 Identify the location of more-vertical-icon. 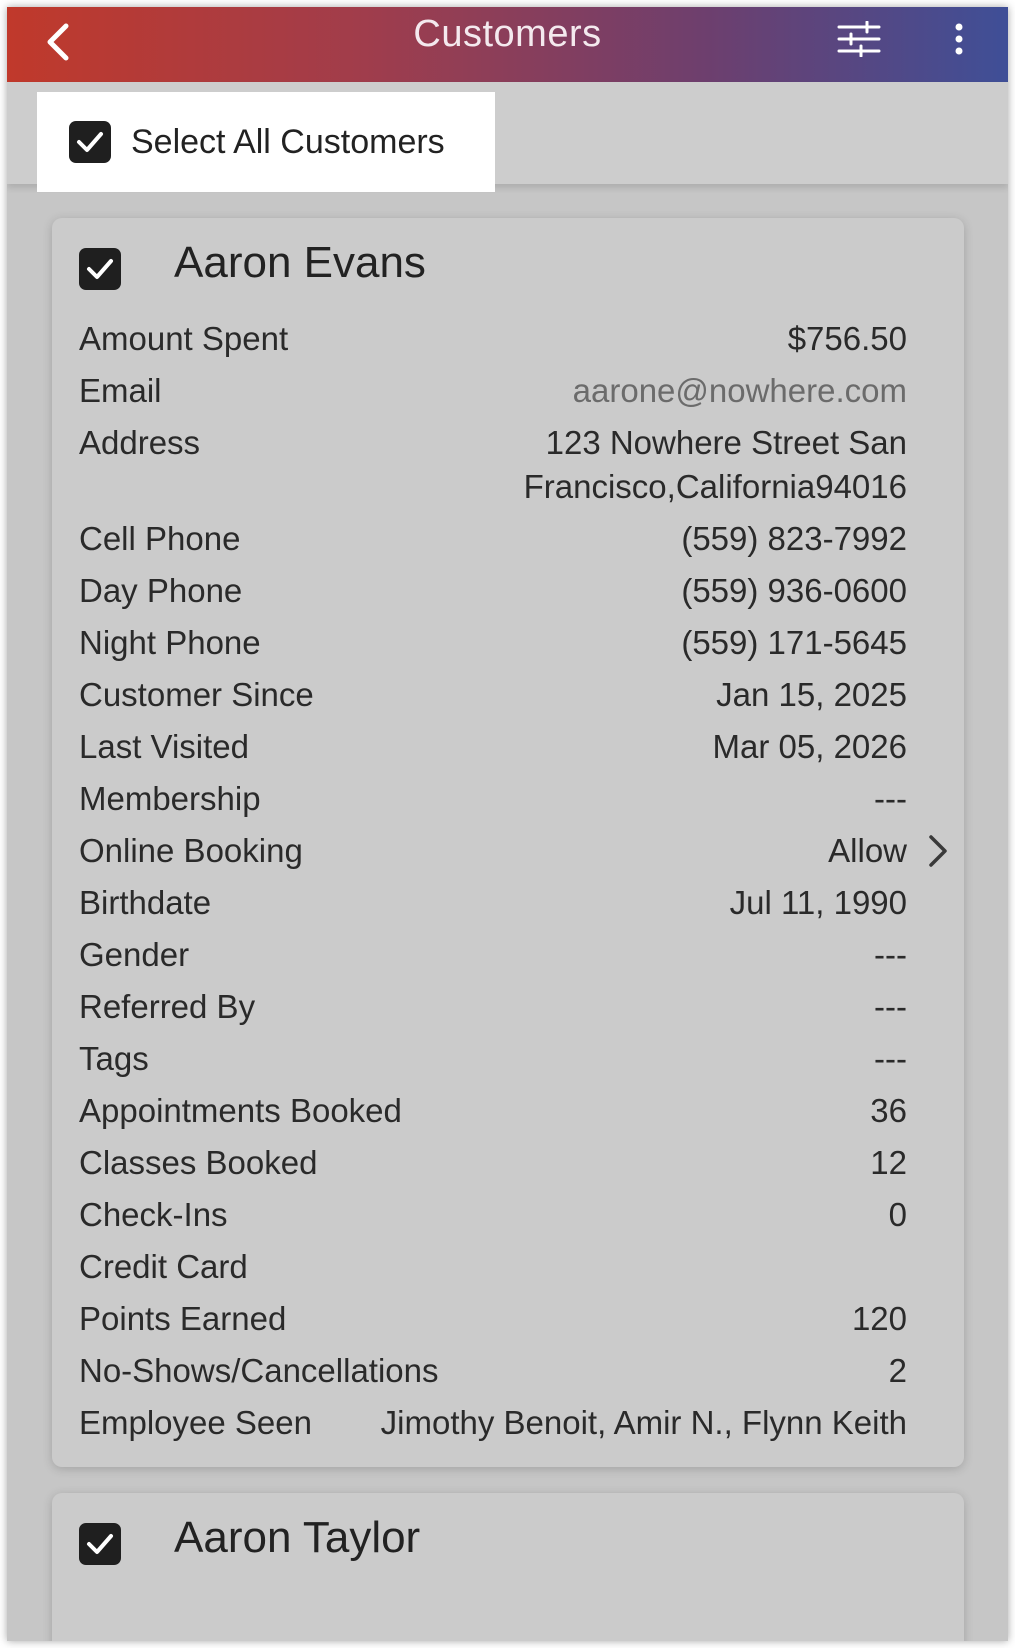
(959, 39).